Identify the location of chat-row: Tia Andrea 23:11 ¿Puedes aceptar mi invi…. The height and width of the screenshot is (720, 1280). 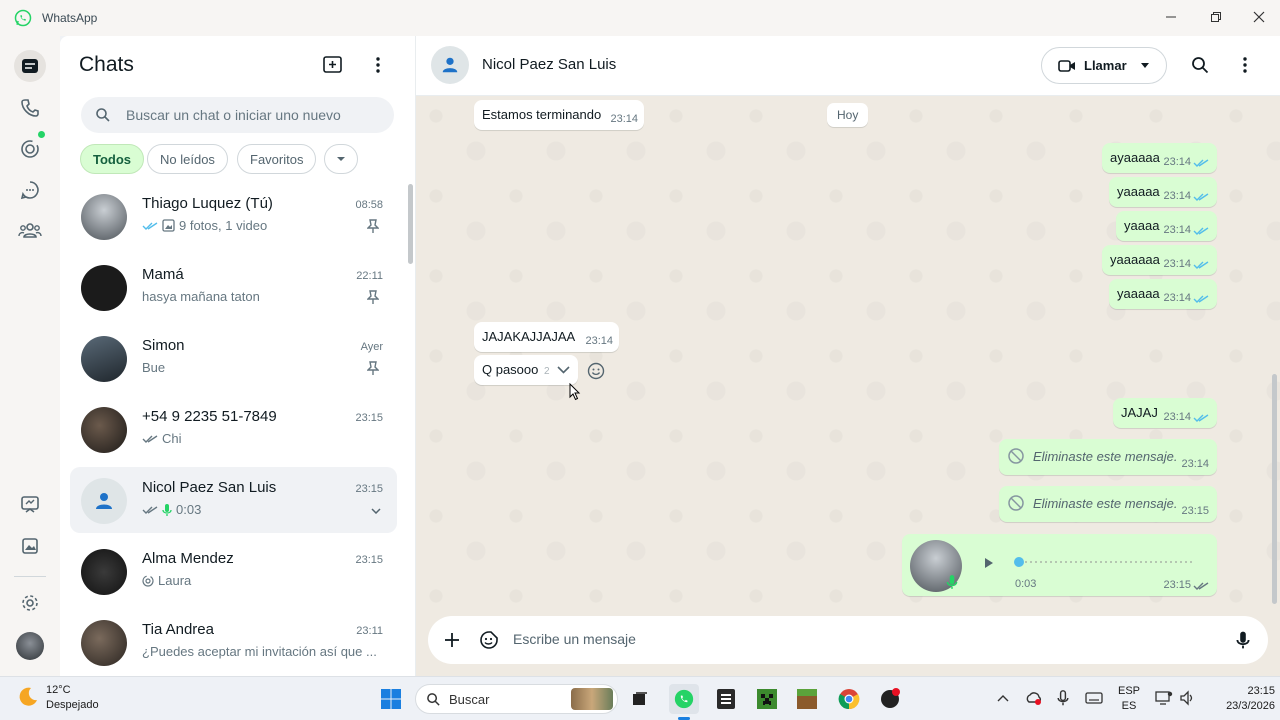
(233, 642).